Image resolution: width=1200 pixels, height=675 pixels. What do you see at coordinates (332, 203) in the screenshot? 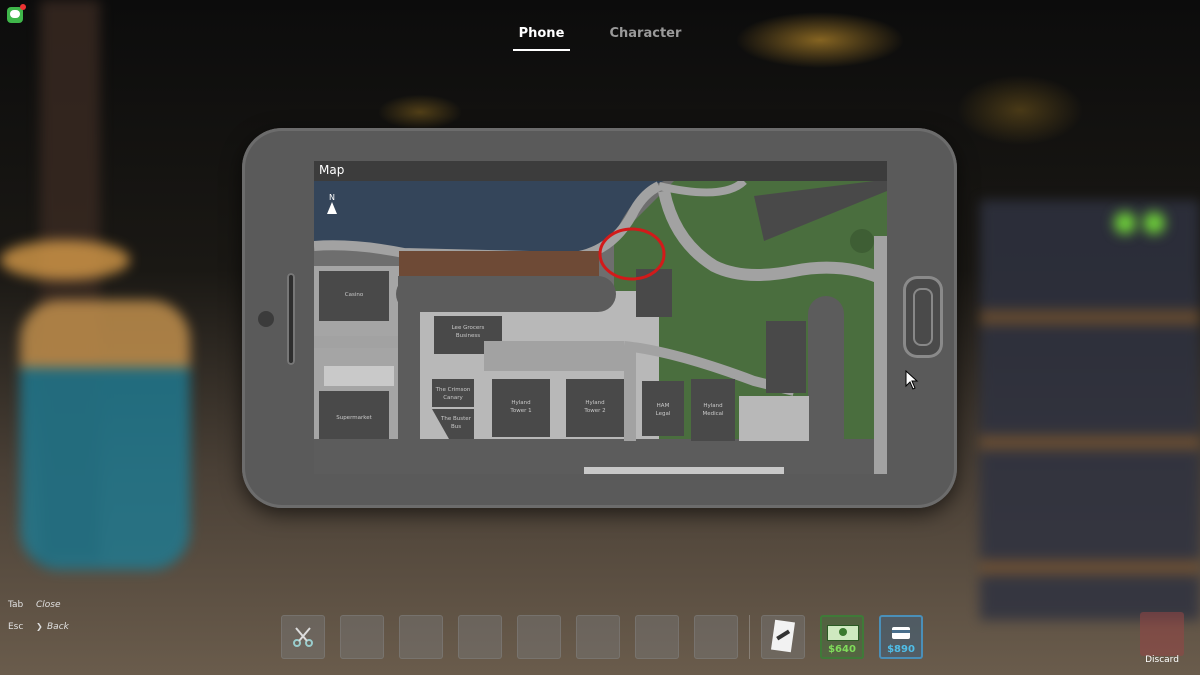
I see `north-arrow-icon: N` at bounding box center [332, 203].